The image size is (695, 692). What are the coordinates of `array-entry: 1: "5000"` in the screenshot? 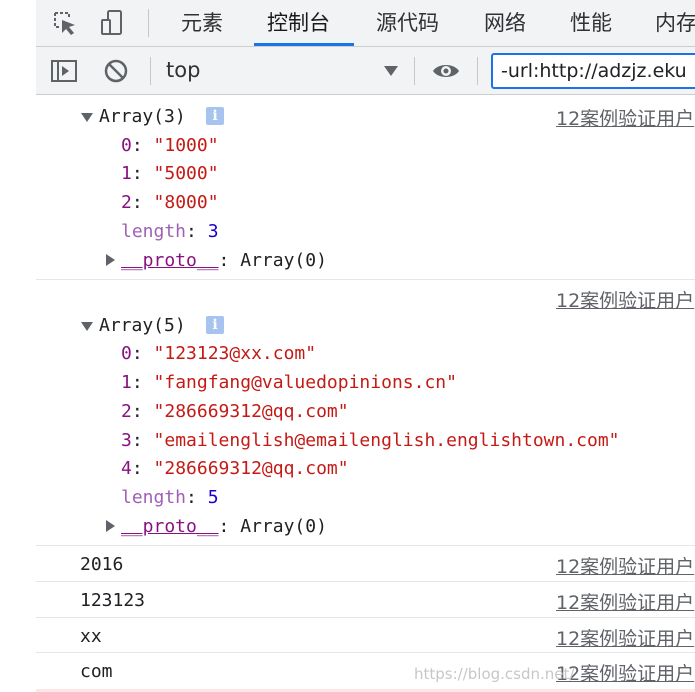 It's located at (170, 173).